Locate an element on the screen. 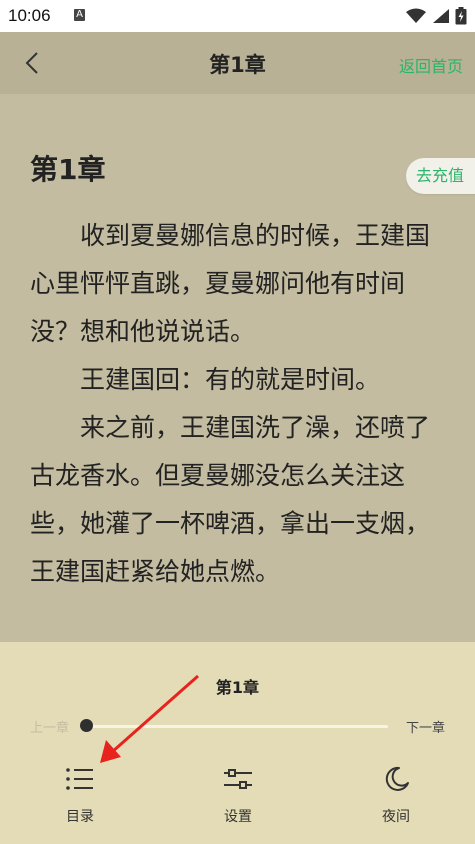  next-chapter-button: 下一章 is located at coordinates (425, 726).